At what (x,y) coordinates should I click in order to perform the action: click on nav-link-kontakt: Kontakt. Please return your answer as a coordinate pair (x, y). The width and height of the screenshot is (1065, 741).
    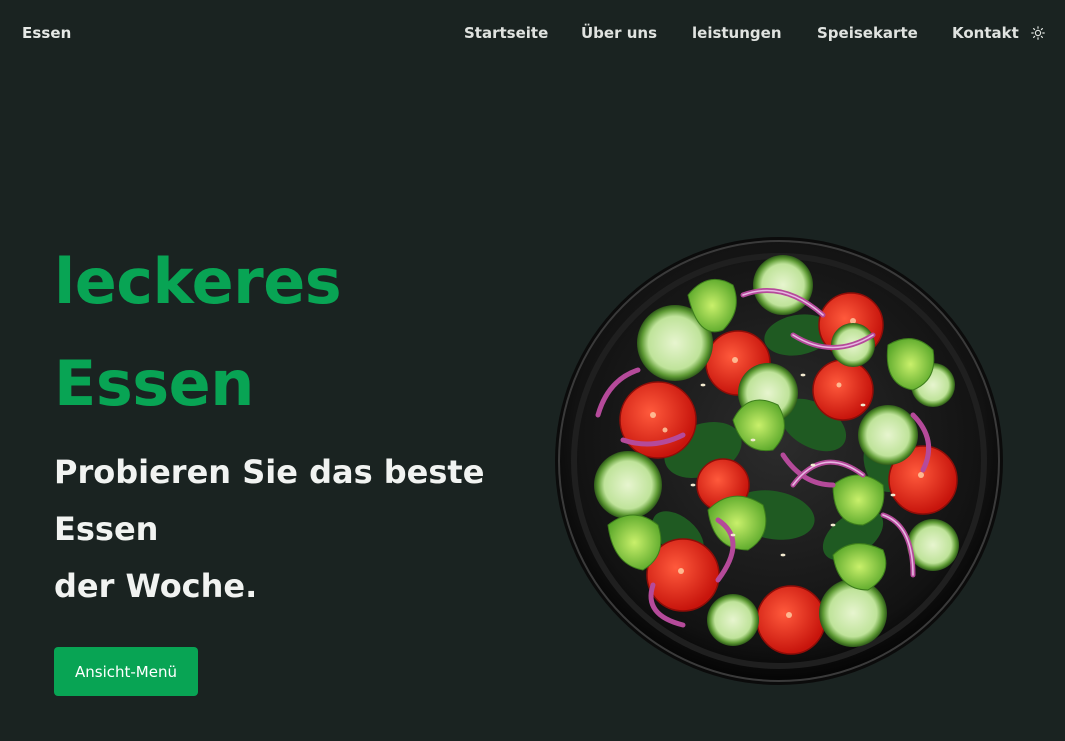
    Looking at the image, I should click on (985, 33).